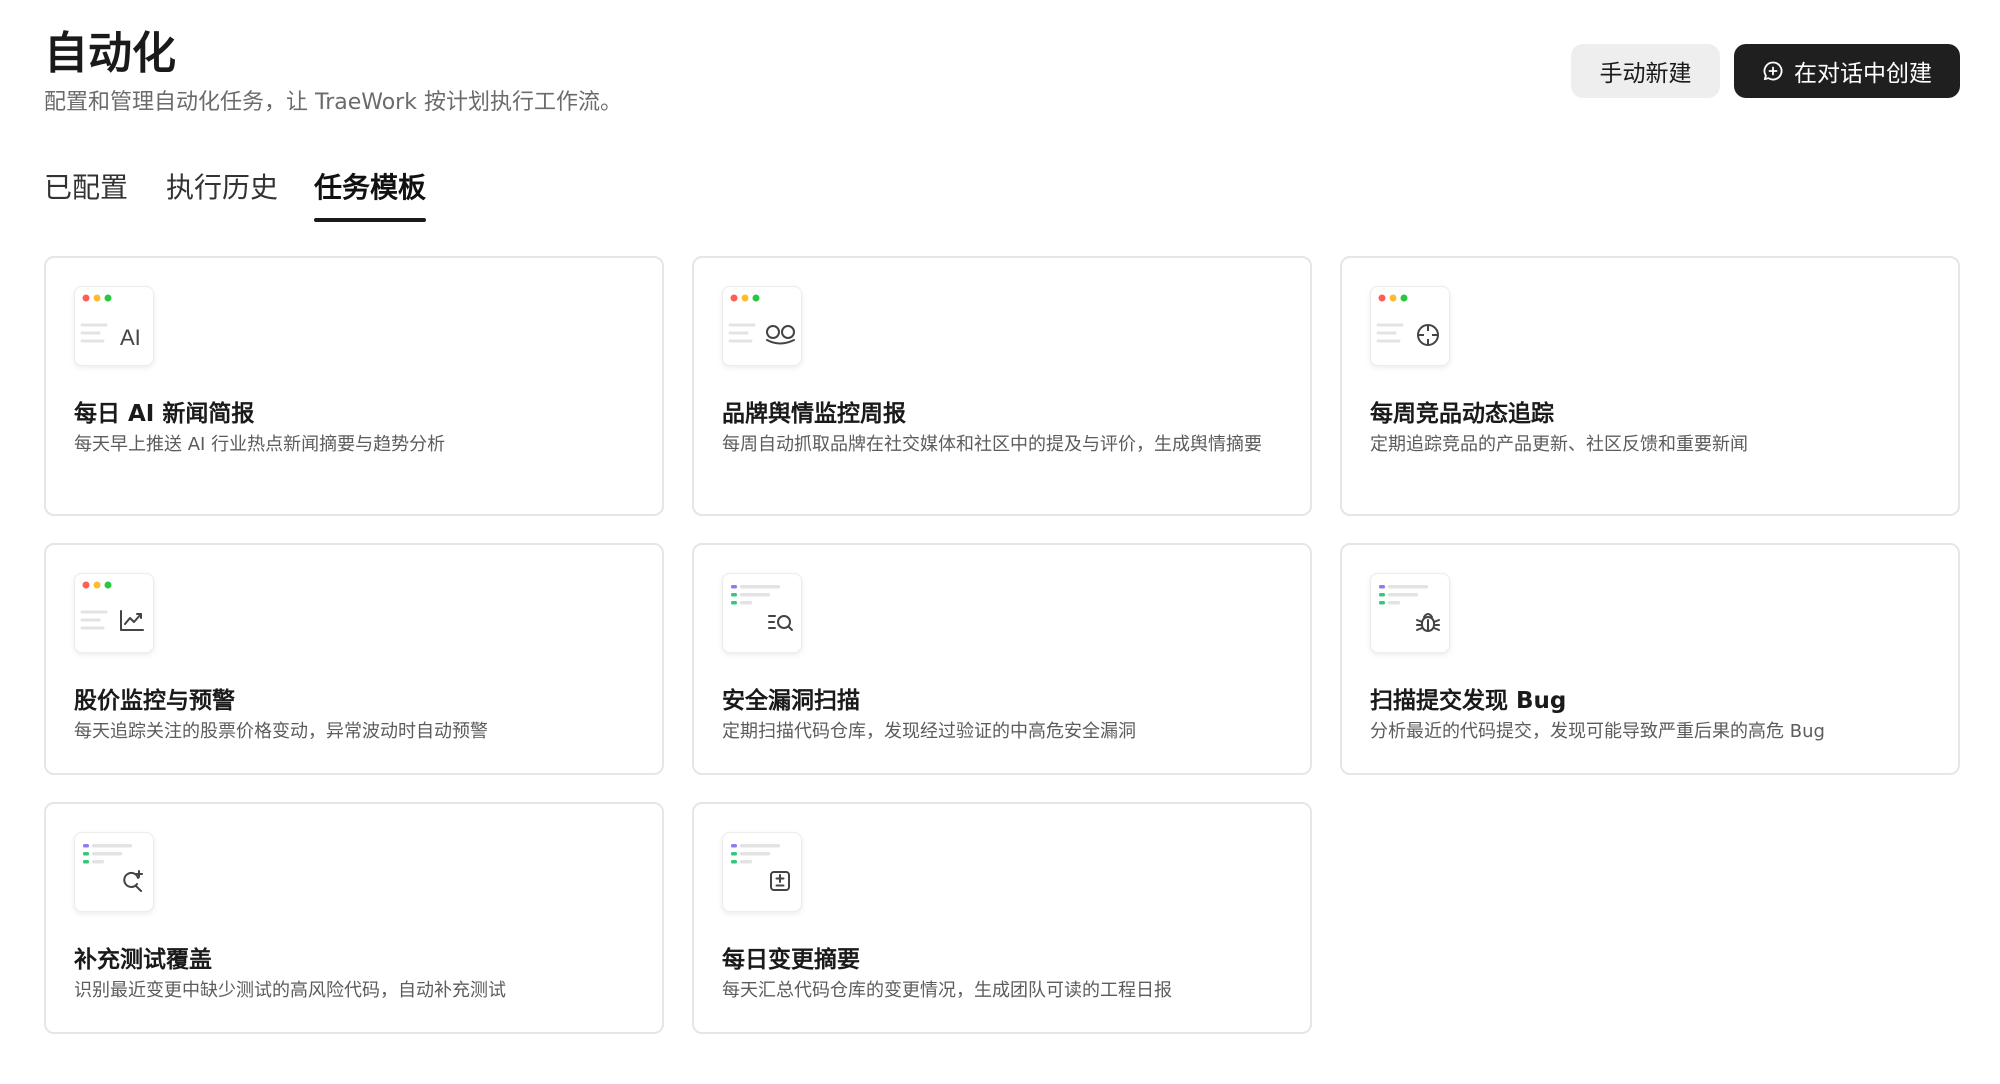 The image size is (2000, 1084). I want to click on template-description: 每天早上推送 AI 行业热点新闻摘要与趋势分析, so click(260, 444).